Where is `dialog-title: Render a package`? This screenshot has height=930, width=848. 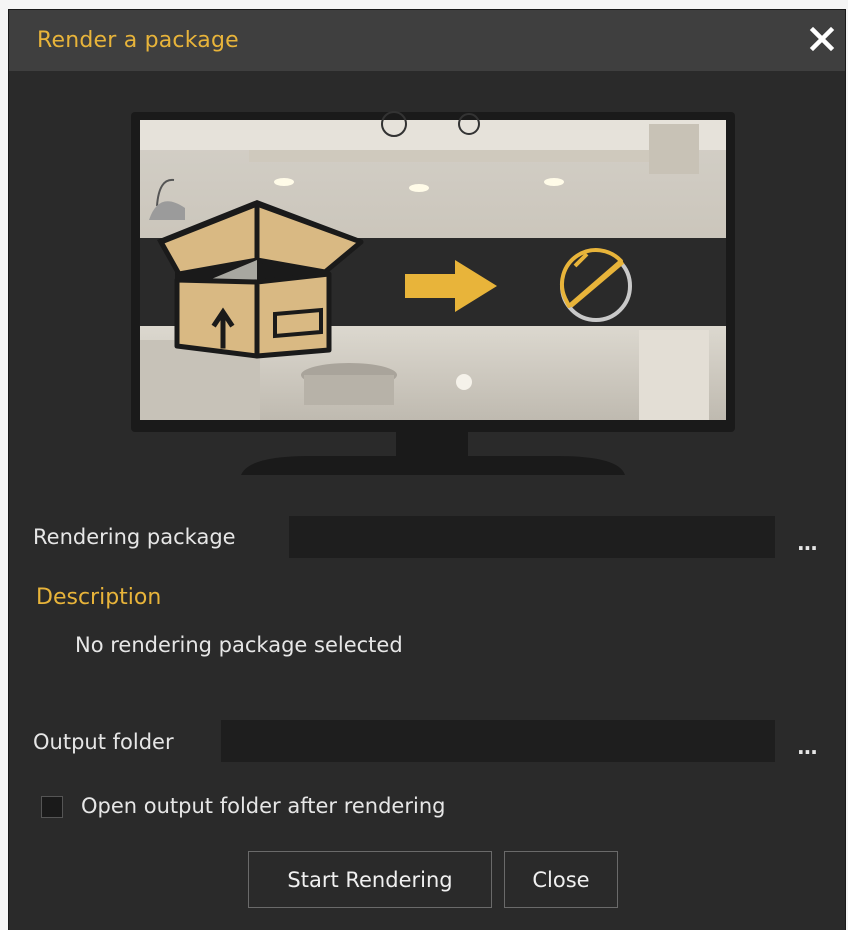
dialog-title: Render a package is located at coordinates (138, 40).